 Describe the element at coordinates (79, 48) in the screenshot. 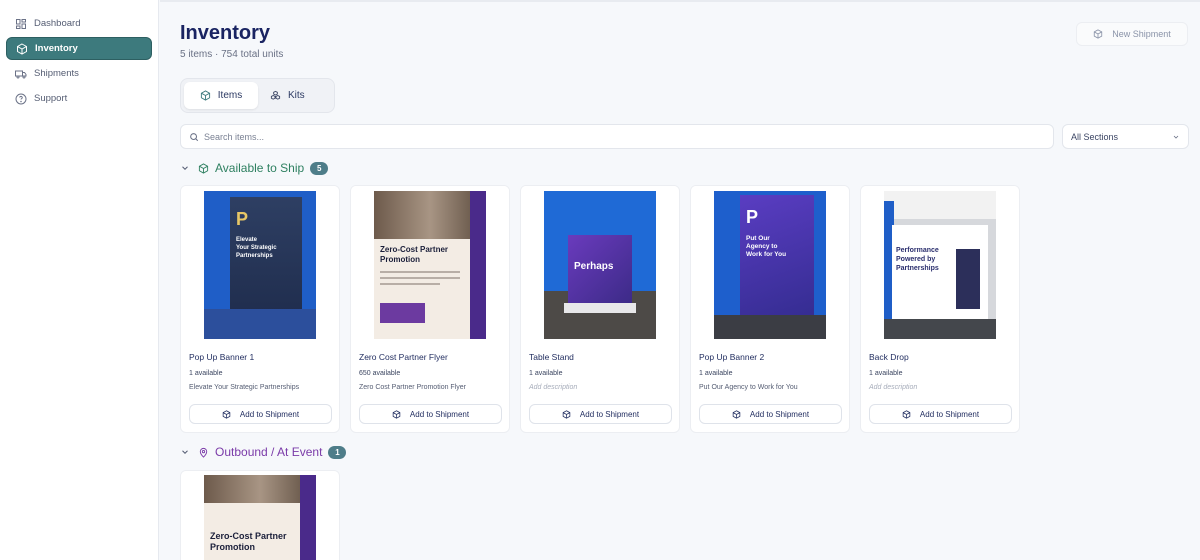

I see `sidebar-item-inventory: Inventory` at that location.